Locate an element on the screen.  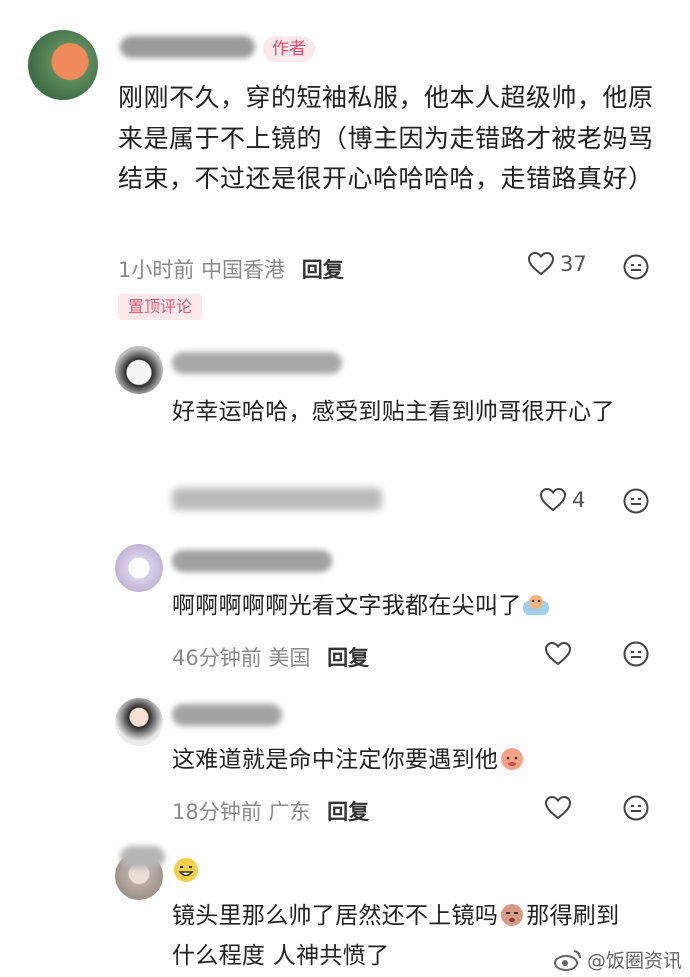
main-comment-meta: 1小时前 中国香港 回复 is located at coordinates (231, 269).